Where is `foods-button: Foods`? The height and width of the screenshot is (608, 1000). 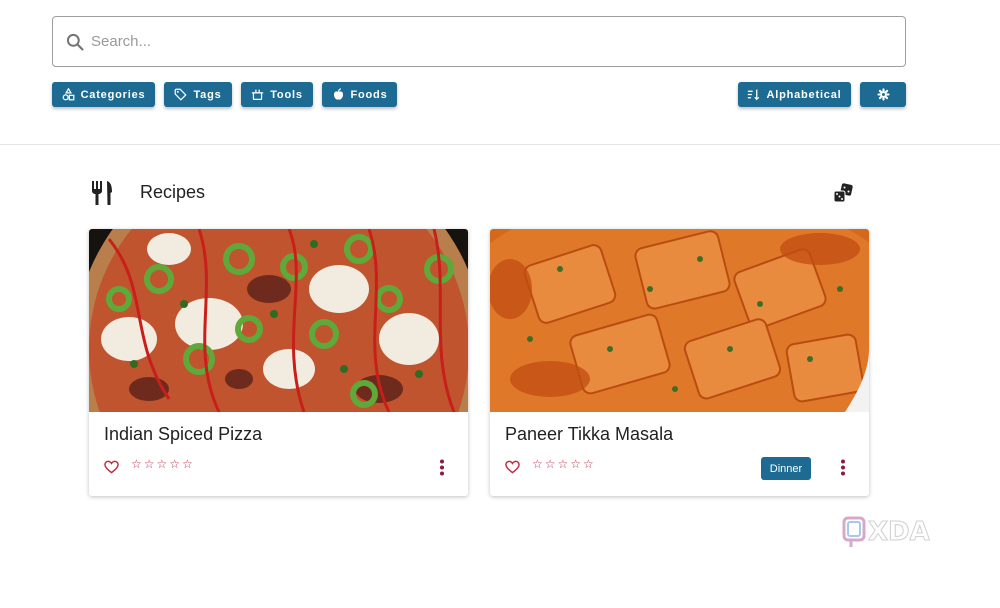
foods-button: Foods is located at coordinates (359, 94).